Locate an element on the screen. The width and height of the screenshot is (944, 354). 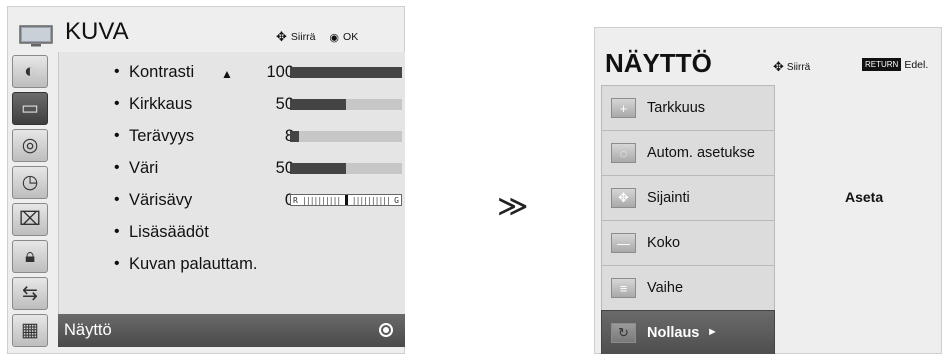
double-arrow-icon: ≫ is located at coordinates (513, 206).